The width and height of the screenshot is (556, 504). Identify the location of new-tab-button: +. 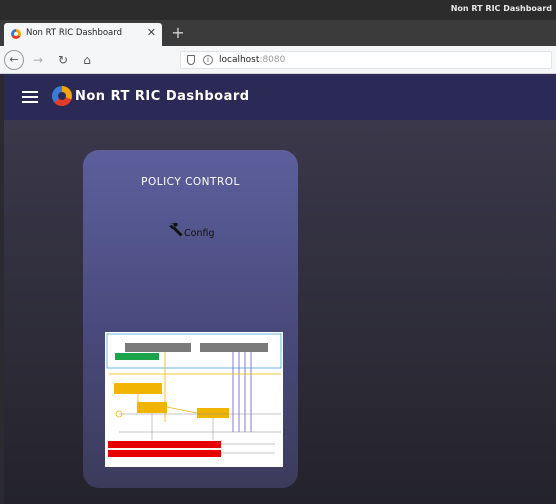
(178, 33).